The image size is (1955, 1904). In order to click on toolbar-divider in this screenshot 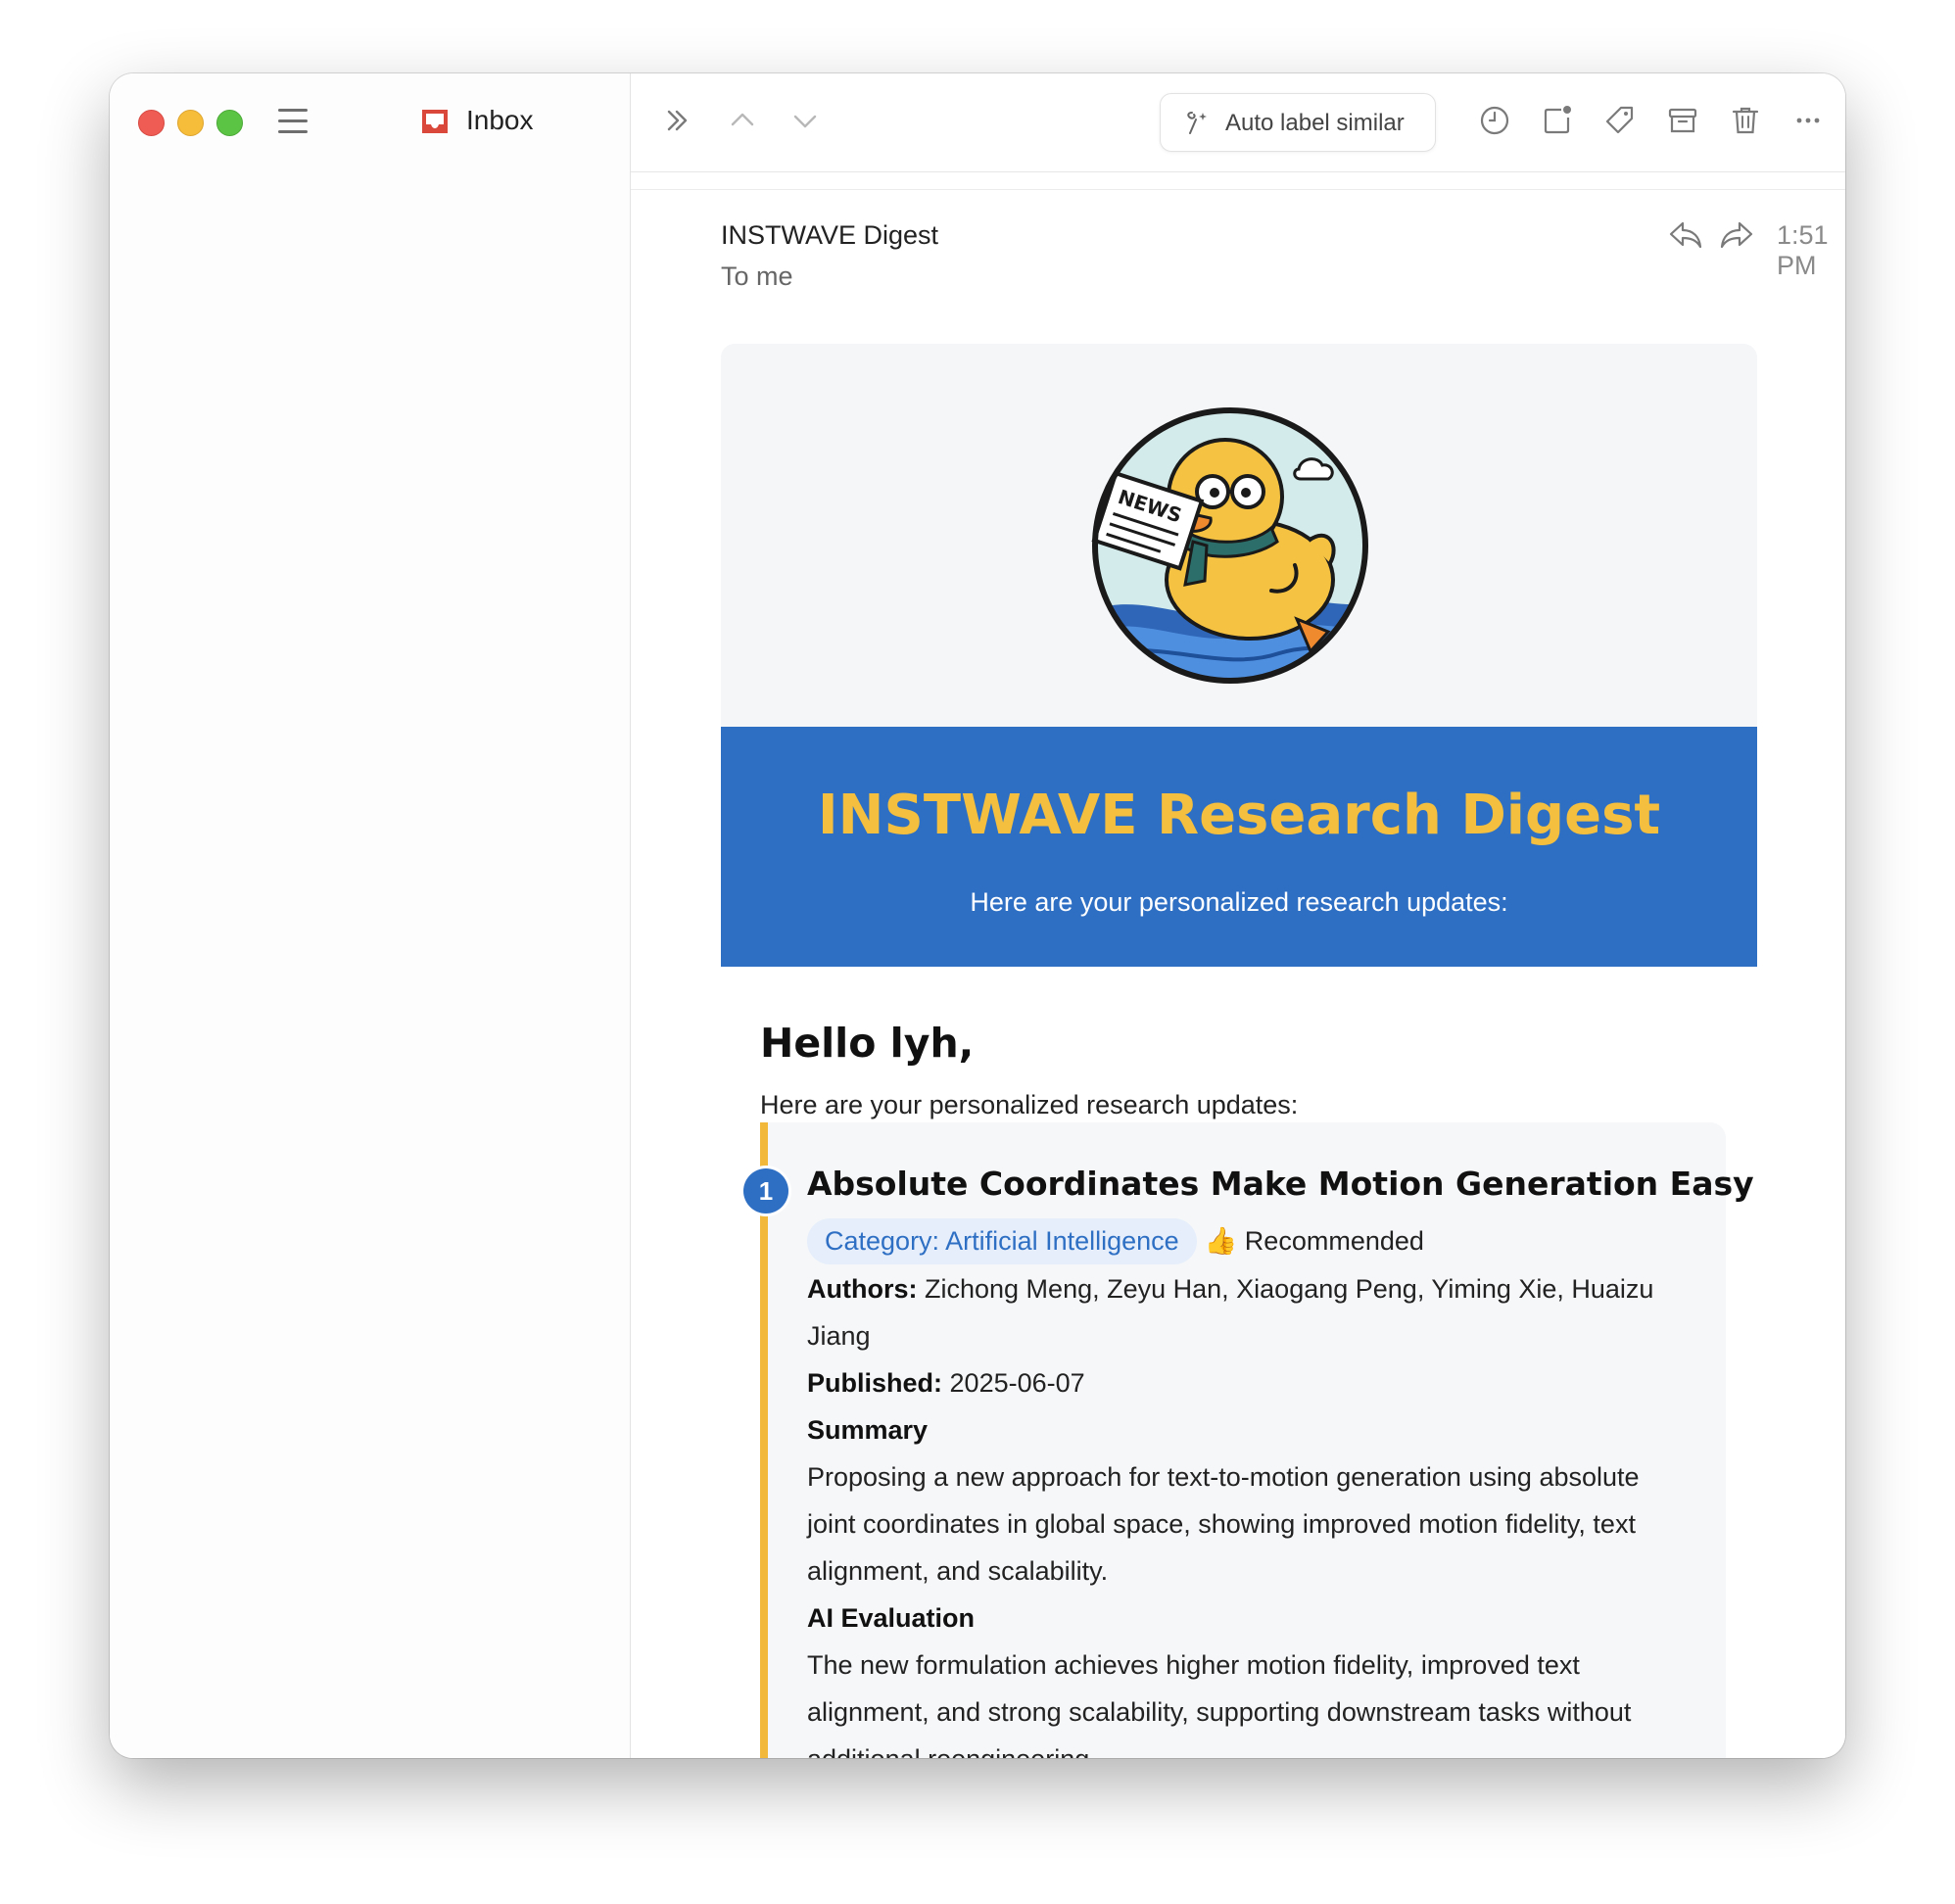, I will do `click(1238, 189)`.